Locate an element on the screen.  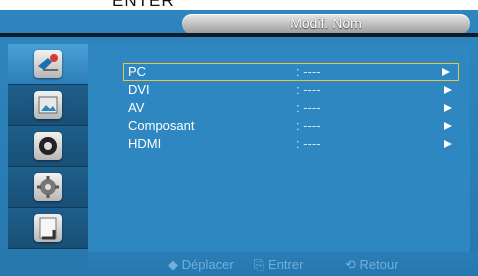
top-cut-text-strip: ENTER is located at coordinates (239, 5).